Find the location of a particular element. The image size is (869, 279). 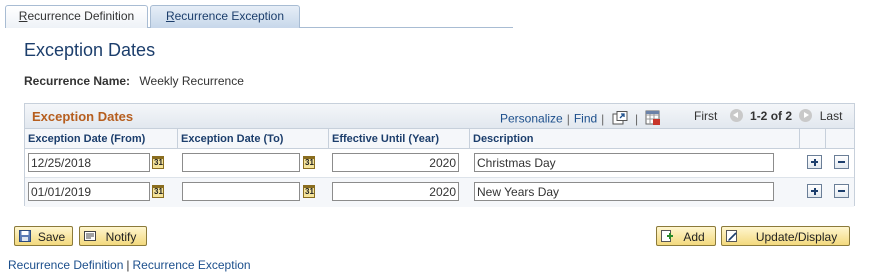

last-label: Last is located at coordinates (831, 116).